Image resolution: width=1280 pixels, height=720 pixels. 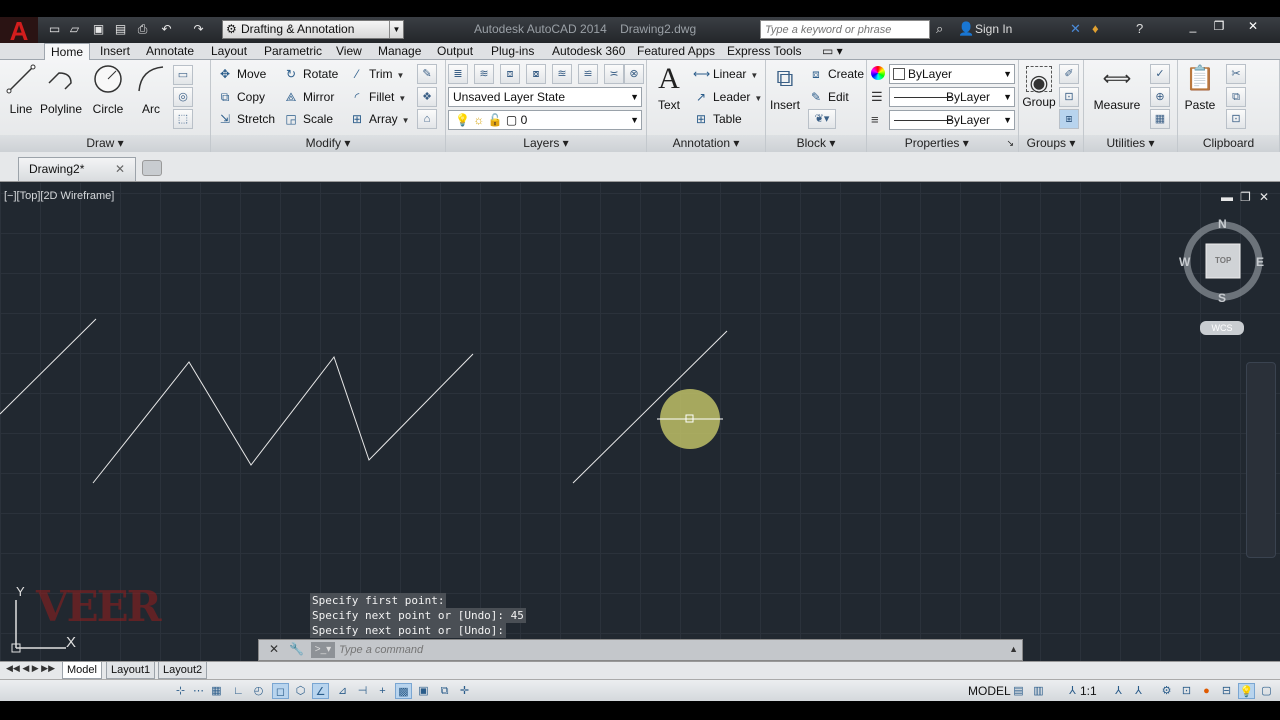 What do you see at coordinates (246, 119) in the screenshot?
I see `stretch-button: ⇲ Stretch` at bounding box center [246, 119].